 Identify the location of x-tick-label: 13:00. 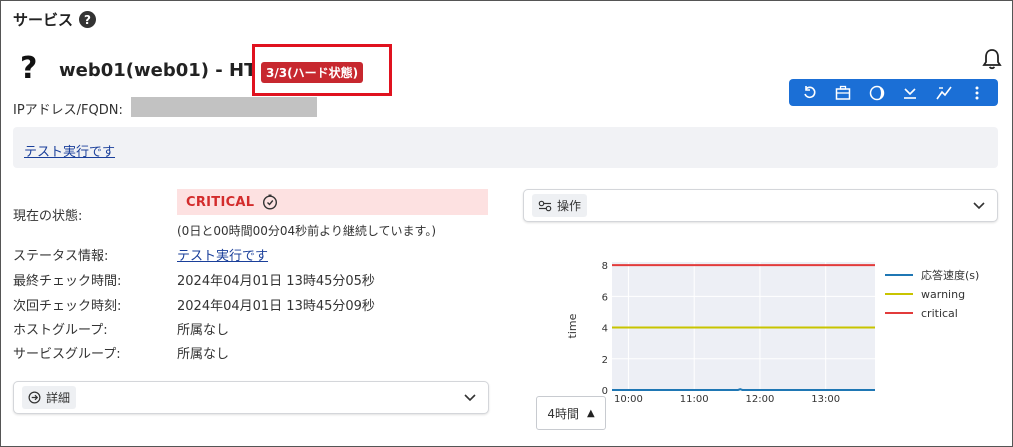
(825, 399).